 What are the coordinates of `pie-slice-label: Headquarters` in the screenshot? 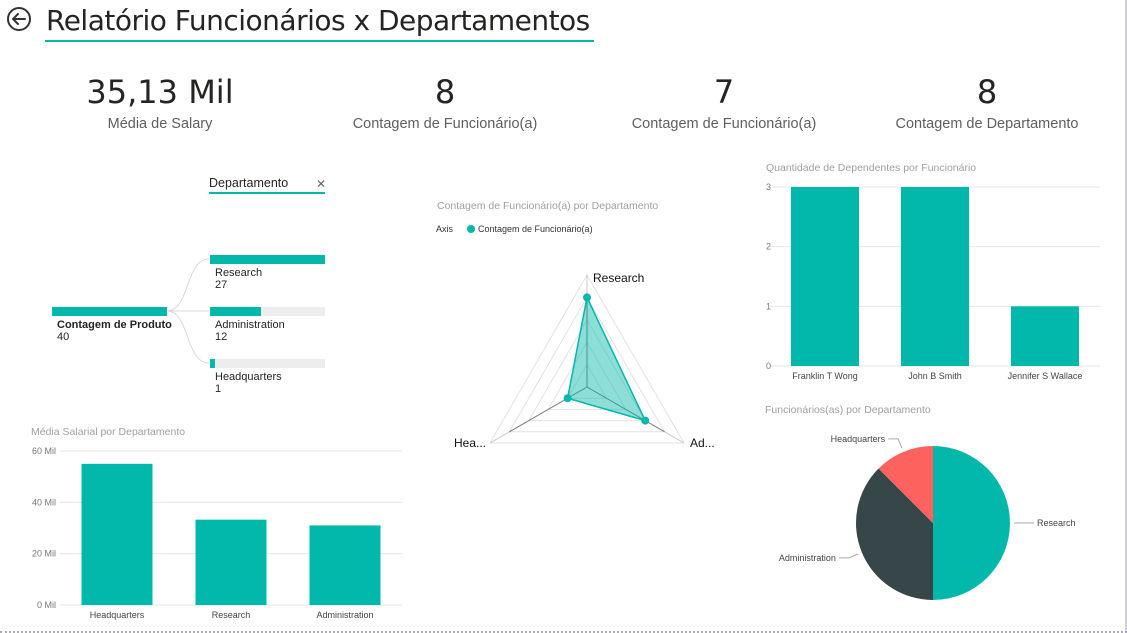 It's located at (858, 439).